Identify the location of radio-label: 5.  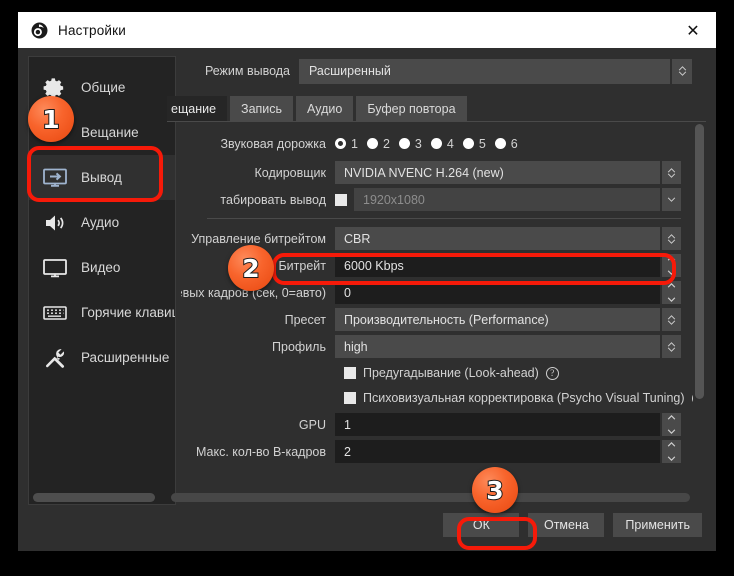
(482, 143).